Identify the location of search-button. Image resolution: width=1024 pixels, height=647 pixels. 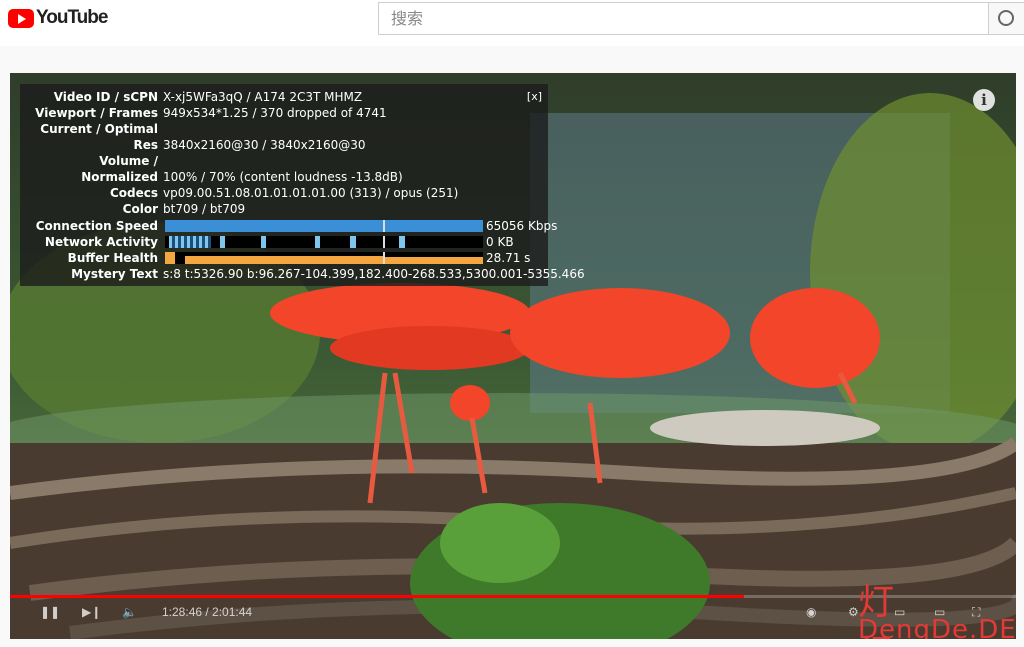
(1006, 18).